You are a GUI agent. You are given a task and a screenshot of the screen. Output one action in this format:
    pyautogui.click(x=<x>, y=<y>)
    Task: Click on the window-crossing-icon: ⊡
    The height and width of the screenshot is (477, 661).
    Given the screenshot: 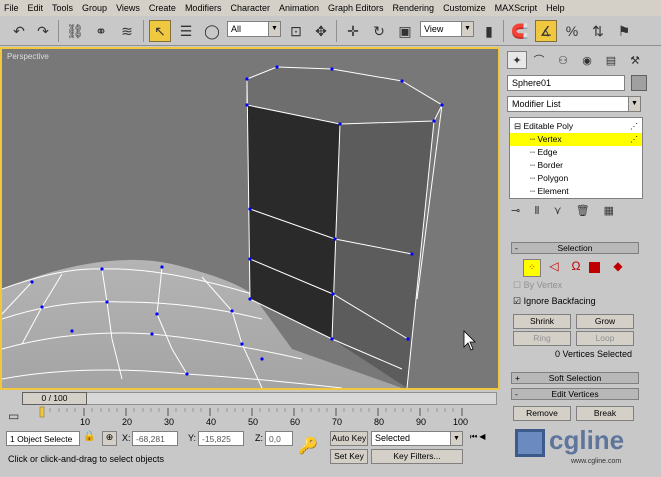 What is the action you would take?
    pyautogui.click(x=296, y=31)
    